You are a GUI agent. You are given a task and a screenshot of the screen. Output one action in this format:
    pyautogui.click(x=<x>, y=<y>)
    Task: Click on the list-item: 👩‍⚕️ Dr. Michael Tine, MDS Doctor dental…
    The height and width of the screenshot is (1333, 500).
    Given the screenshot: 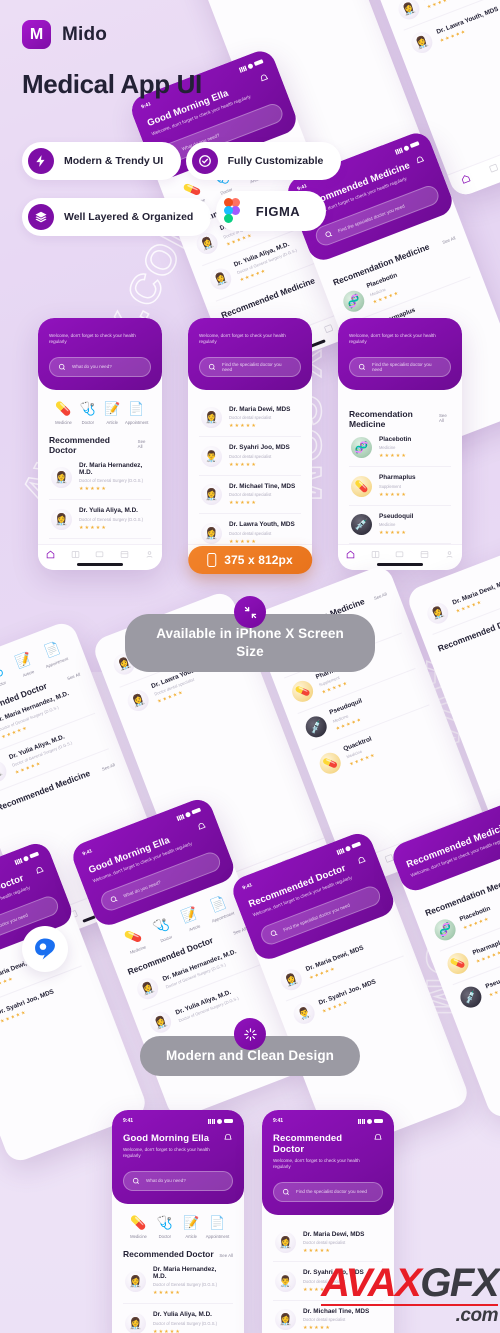 What is the action you would take?
    pyautogui.click(x=250, y=495)
    